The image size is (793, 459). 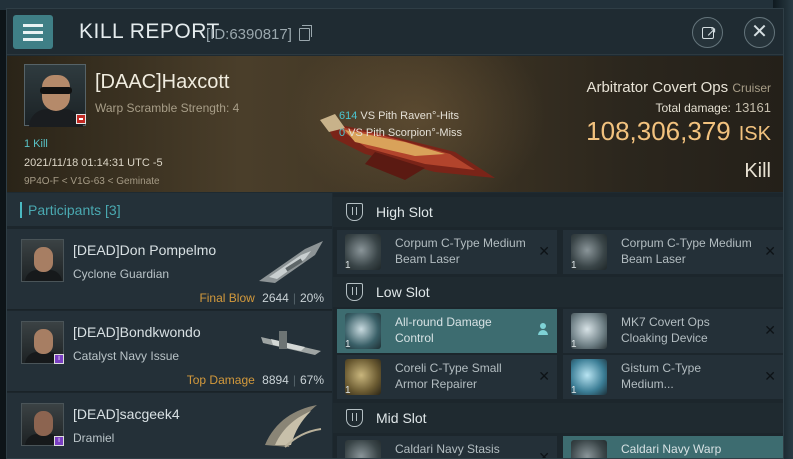 What do you see at coordinates (126, 356) in the screenshot?
I see `participant-ship: Catalyst Navy Issue` at bounding box center [126, 356].